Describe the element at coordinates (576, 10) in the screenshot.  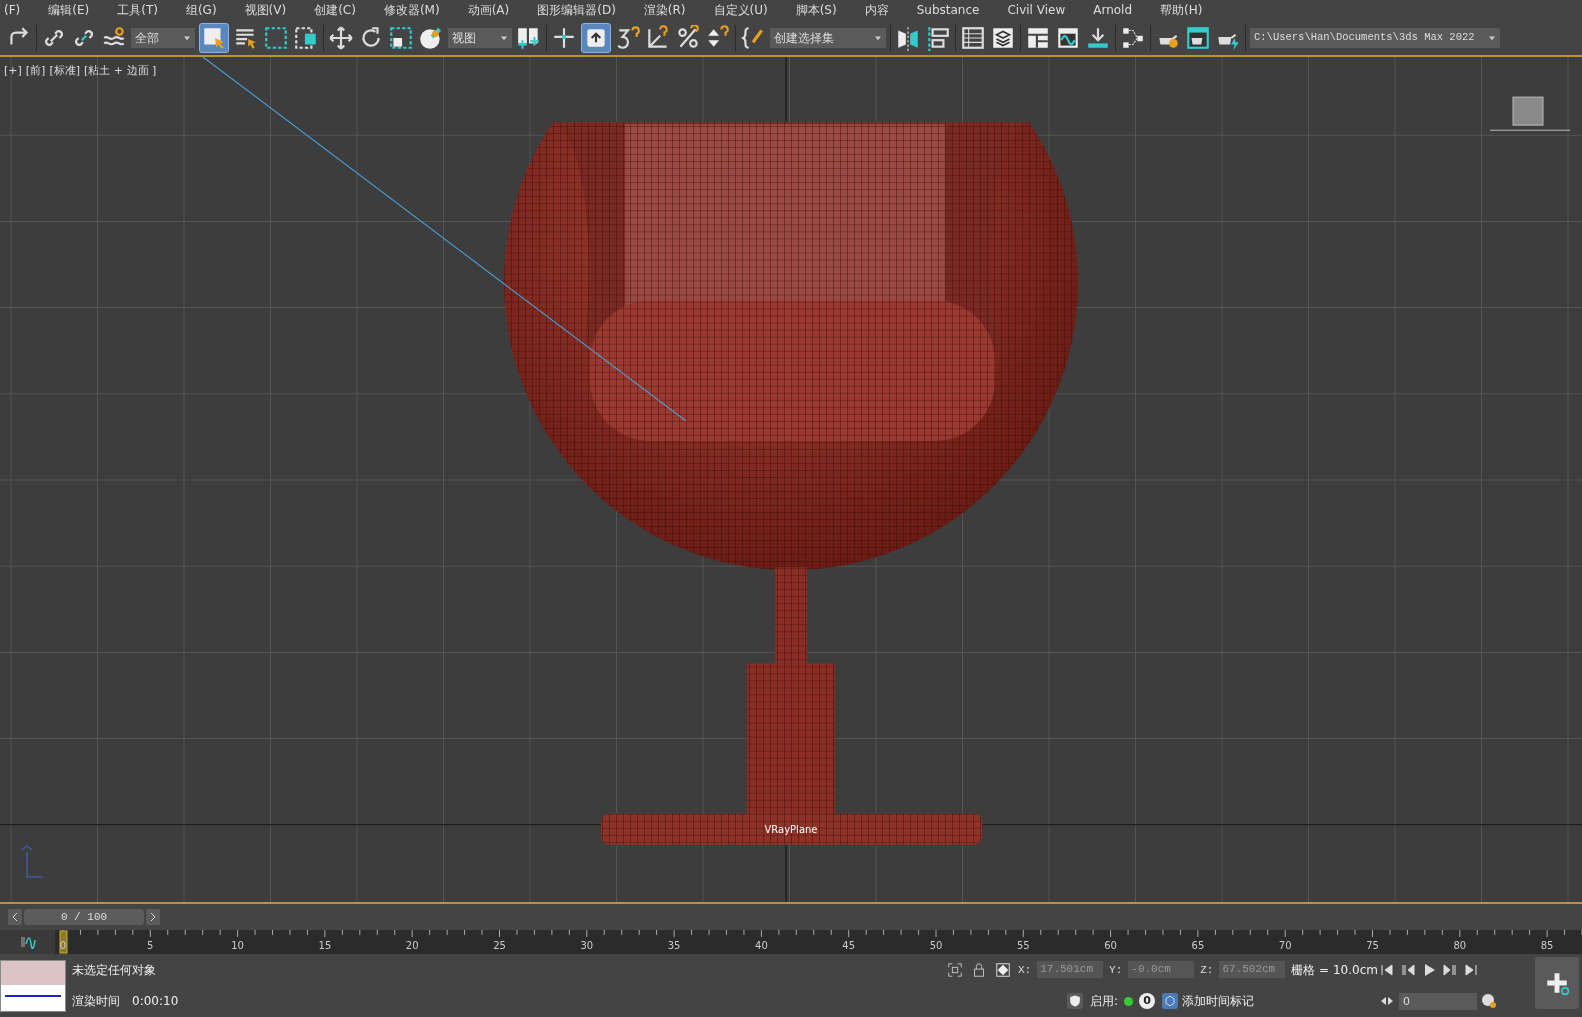
I see `menu-item: 图形编辑器(D)` at that location.